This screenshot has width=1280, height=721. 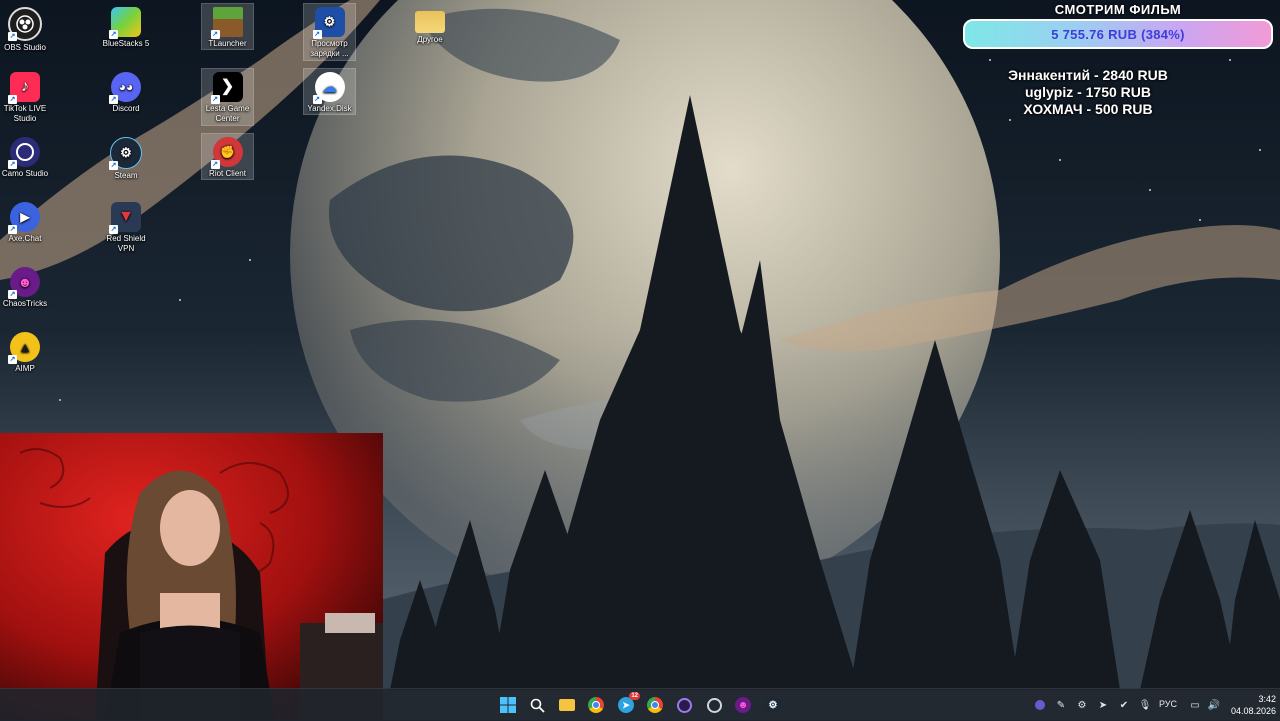 I want to click on tray-shield-icon: ✔, so click(x=1124, y=705).